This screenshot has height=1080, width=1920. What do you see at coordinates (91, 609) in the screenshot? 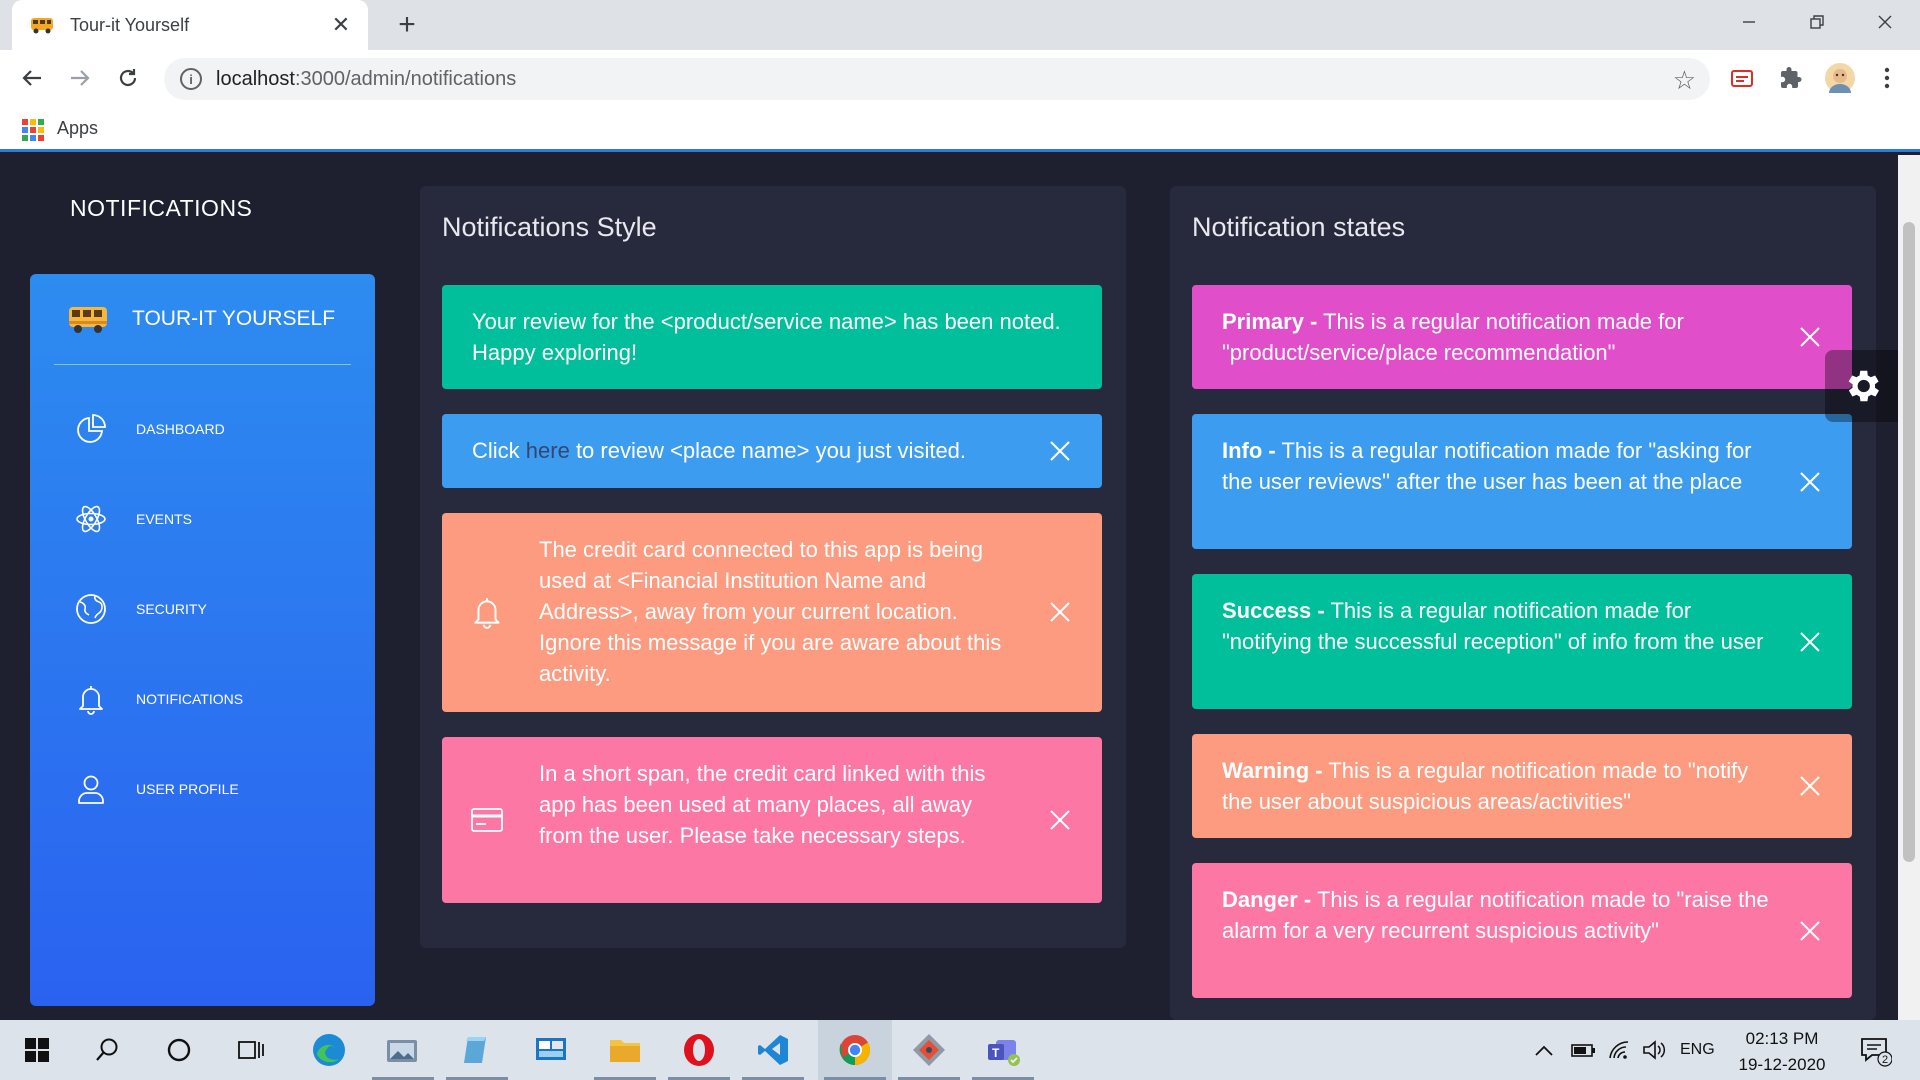
I see `globe-icon` at bounding box center [91, 609].